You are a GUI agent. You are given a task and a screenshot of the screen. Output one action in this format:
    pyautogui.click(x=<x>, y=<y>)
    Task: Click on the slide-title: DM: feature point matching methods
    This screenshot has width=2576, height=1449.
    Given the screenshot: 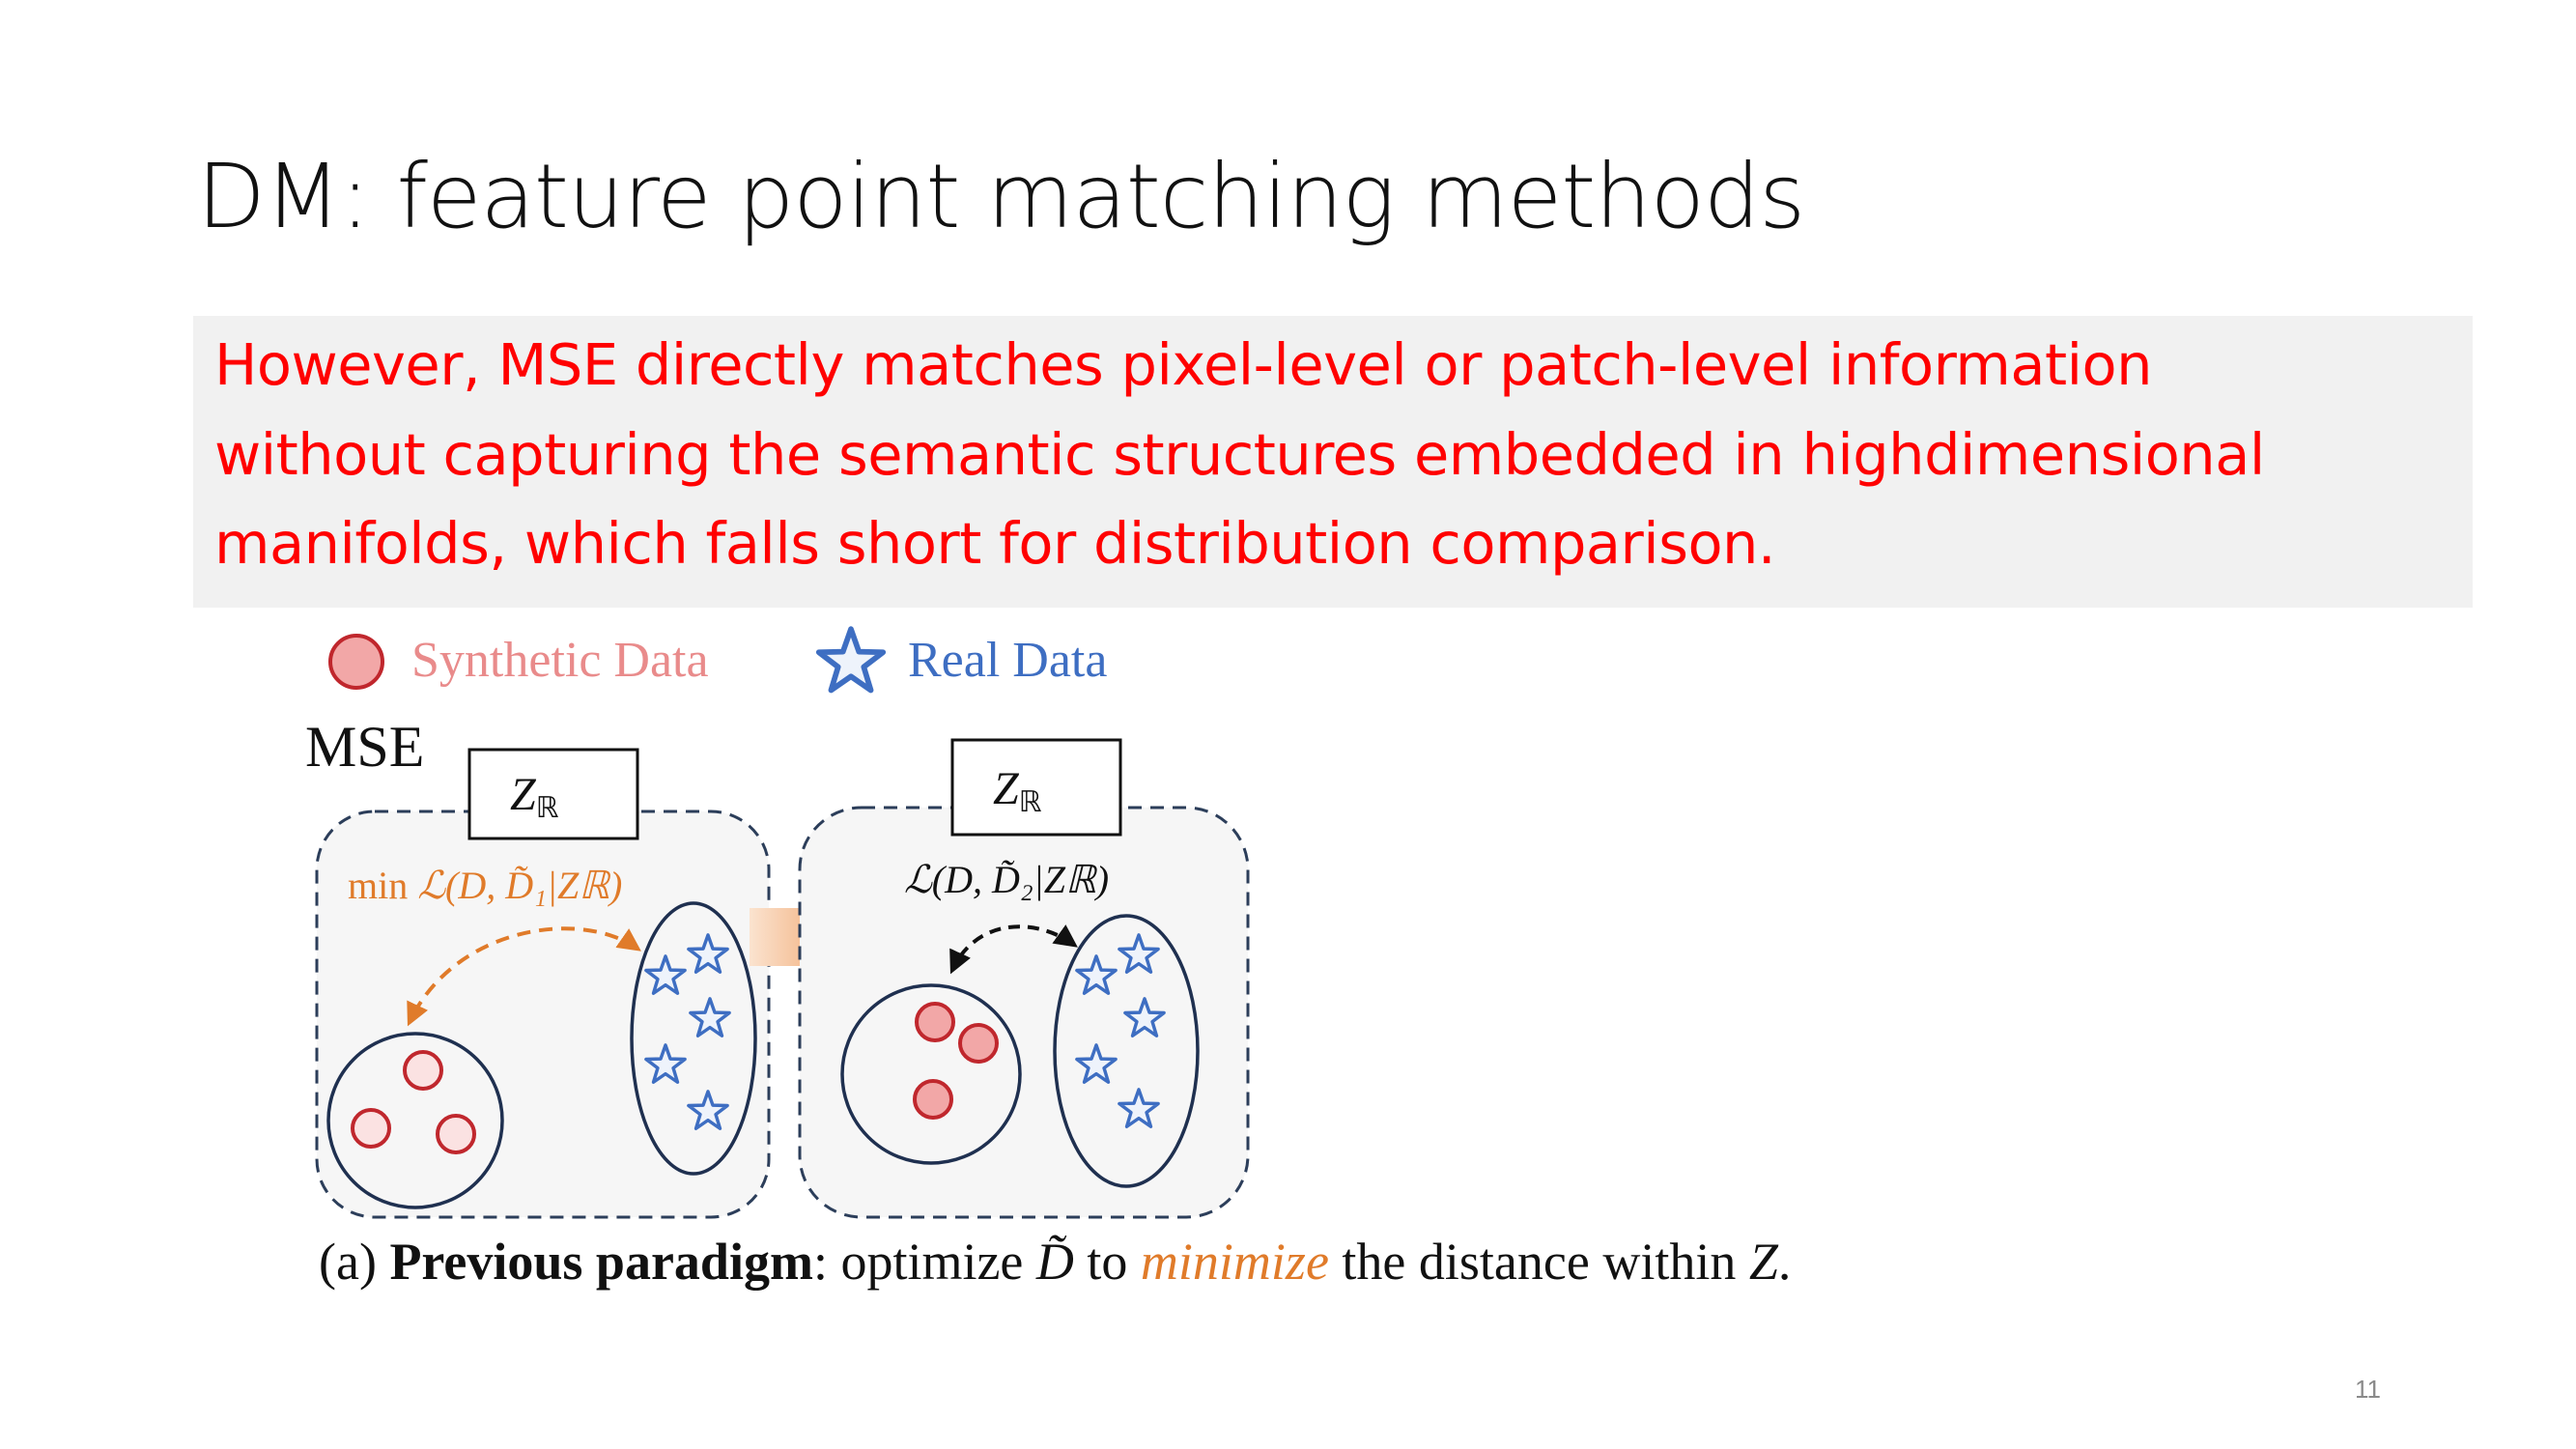 What is the action you would take?
    pyautogui.click(x=1001, y=196)
    